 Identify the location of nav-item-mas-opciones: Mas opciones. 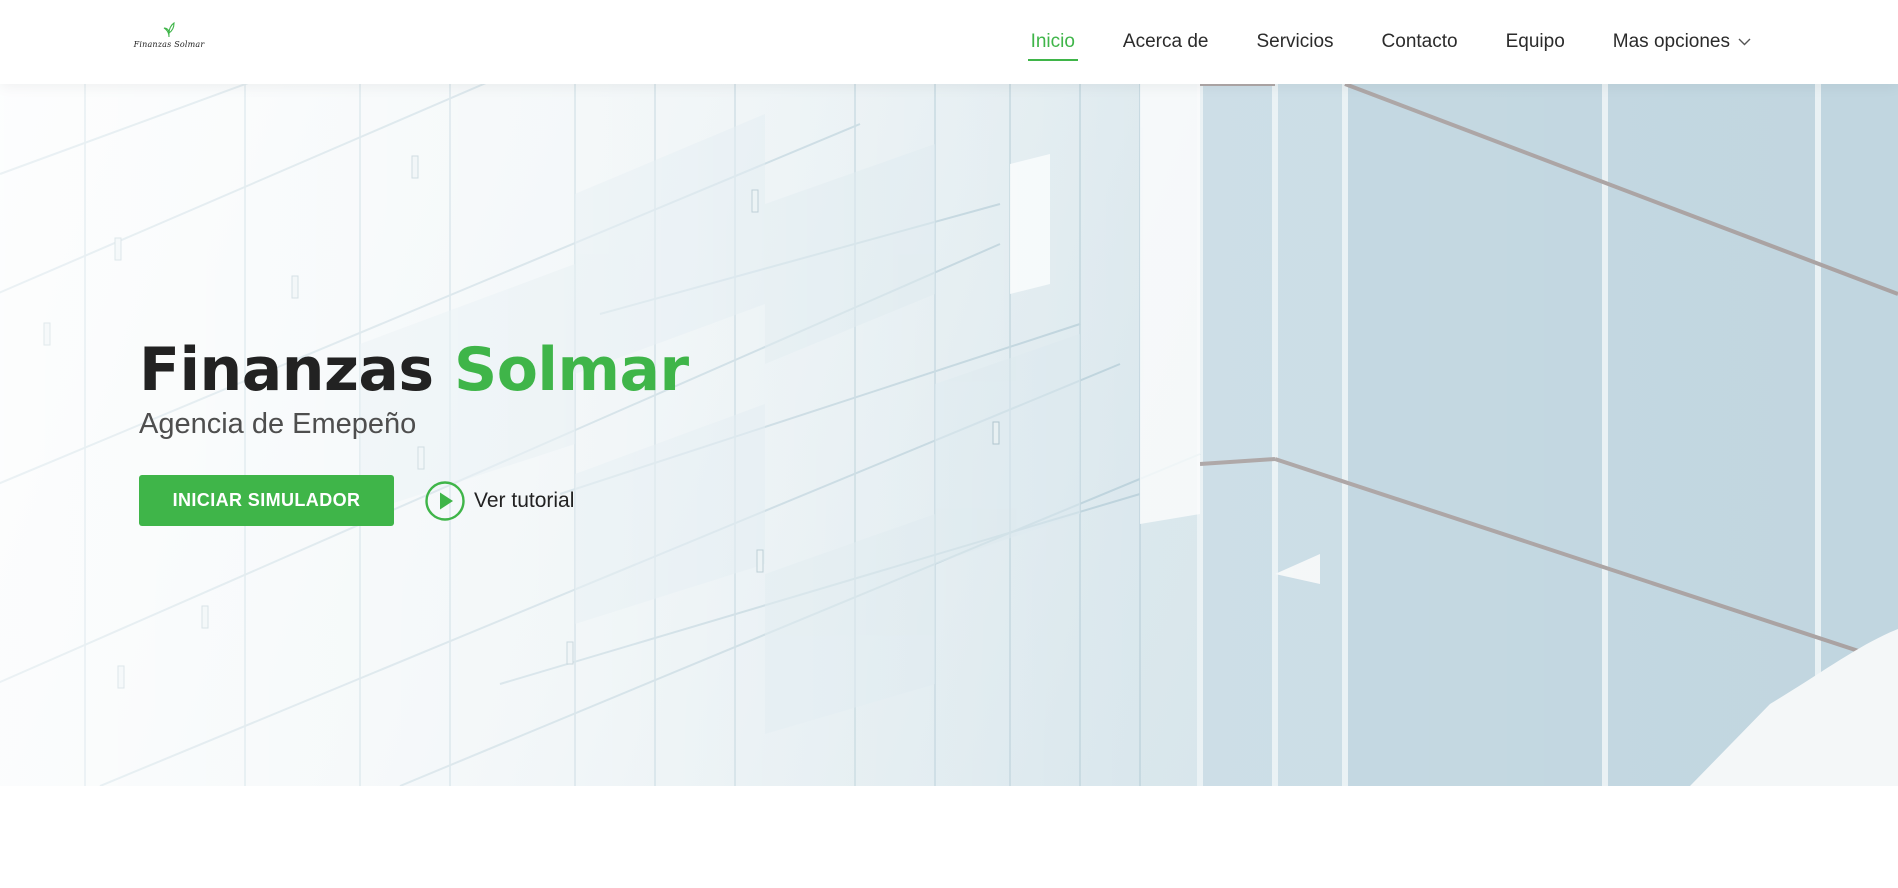
(1682, 42).